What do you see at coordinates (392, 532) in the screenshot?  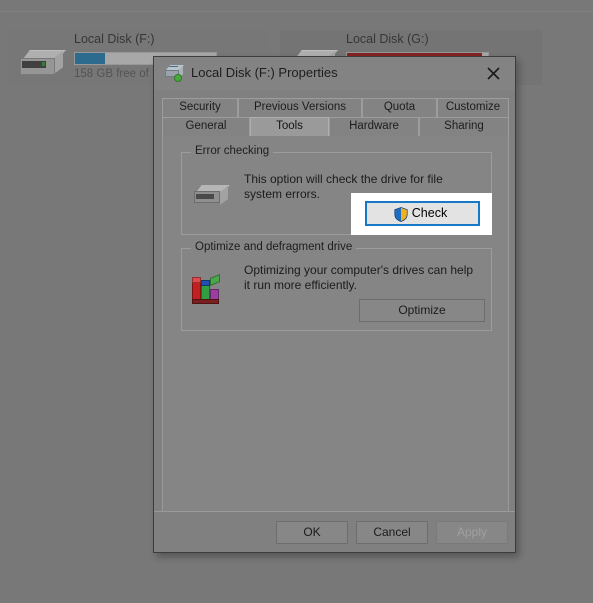 I see `cancel-button: Cancel` at bounding box center [392, 532].